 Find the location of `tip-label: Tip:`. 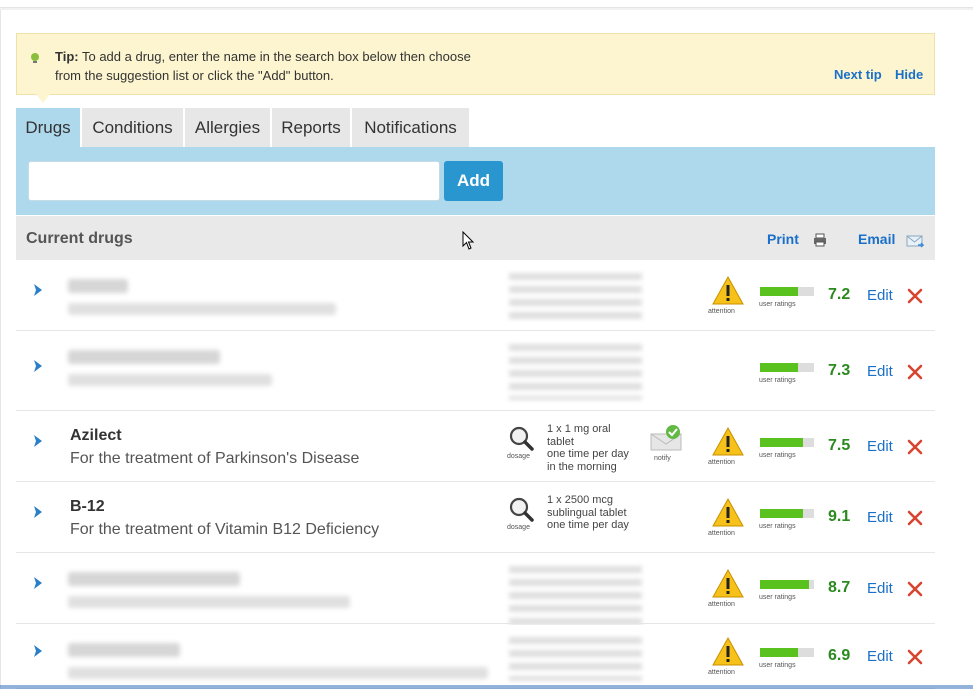

tip-label: Tip: is located at coordinates (67, 56).